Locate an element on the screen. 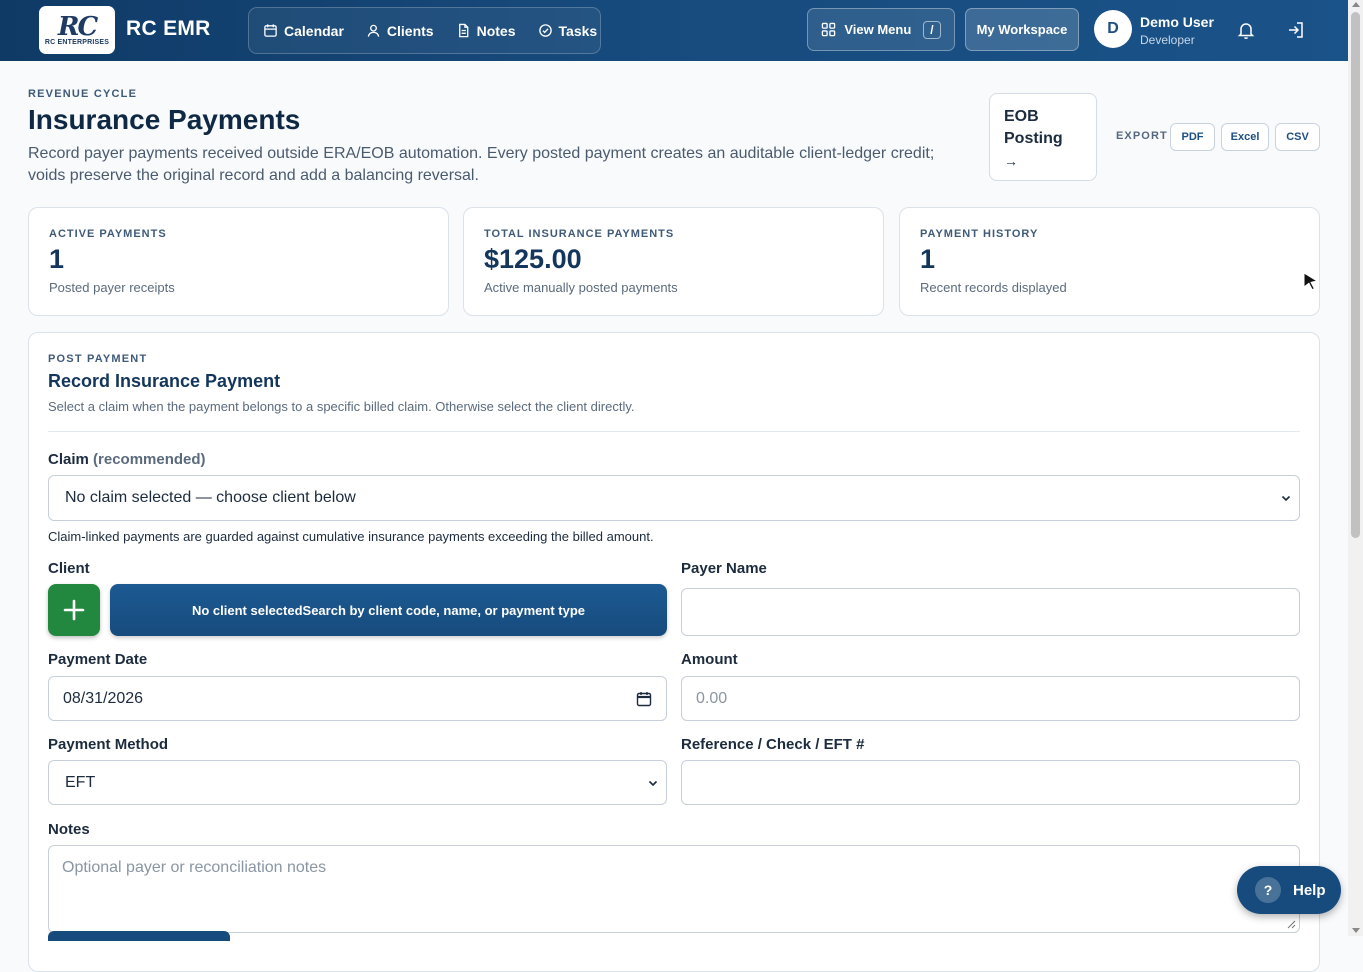 The width and height of the screenshot is (1363, 972). mouse-pointer-icon is located at coordinates (1311, 281).